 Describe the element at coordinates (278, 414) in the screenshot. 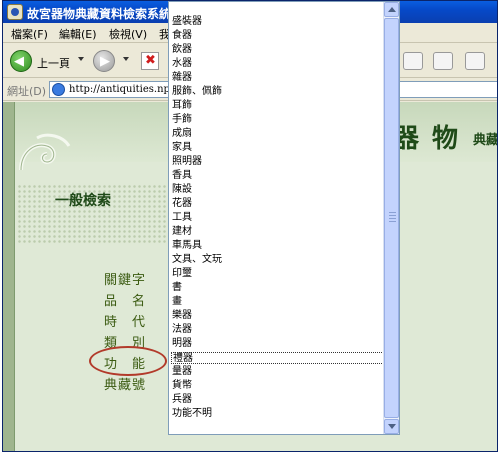

I see `option-28: 功能不明` at that location.